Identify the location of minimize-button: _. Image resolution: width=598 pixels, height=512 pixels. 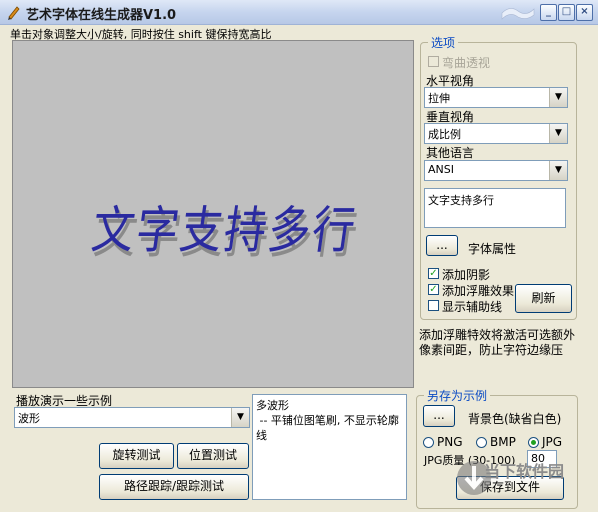
(548, 12).